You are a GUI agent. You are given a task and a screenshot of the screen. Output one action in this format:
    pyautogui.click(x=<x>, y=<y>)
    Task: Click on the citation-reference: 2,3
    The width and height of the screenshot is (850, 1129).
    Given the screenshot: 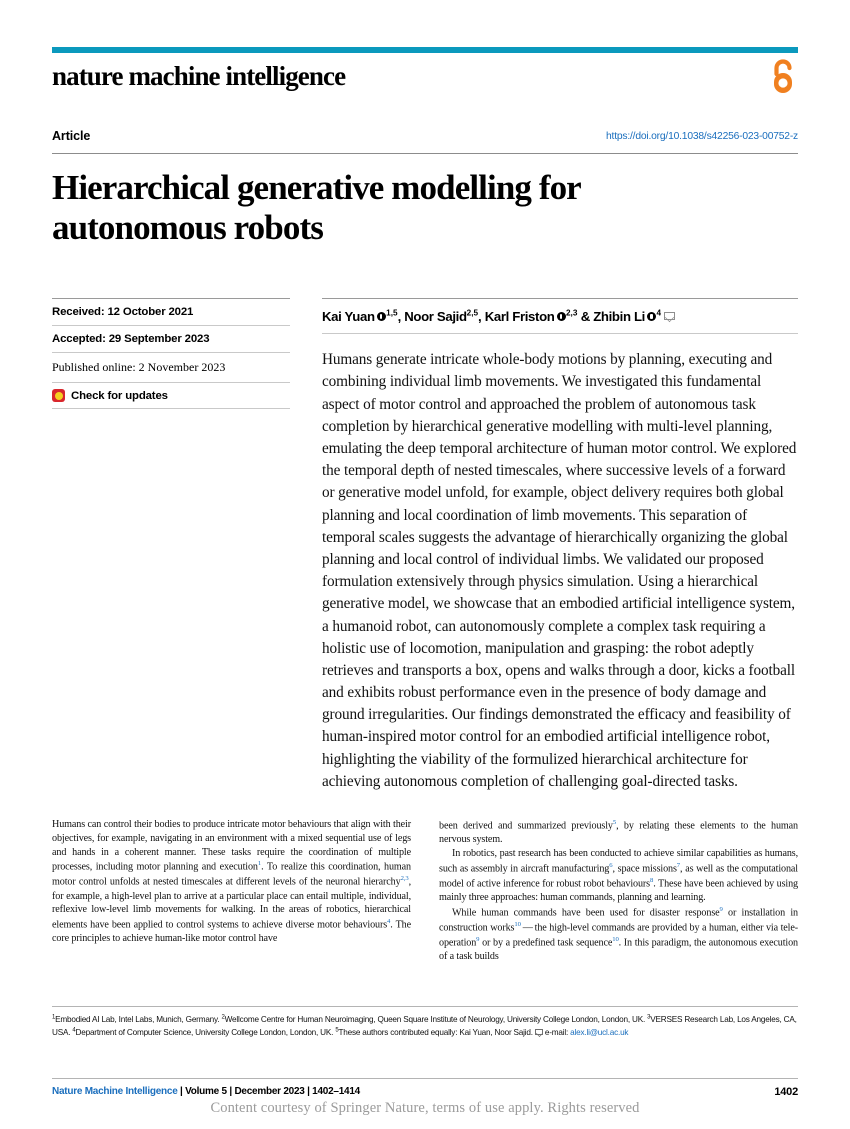 What is the action you would take?
    pyautogui.click(x=405, y=878)
    